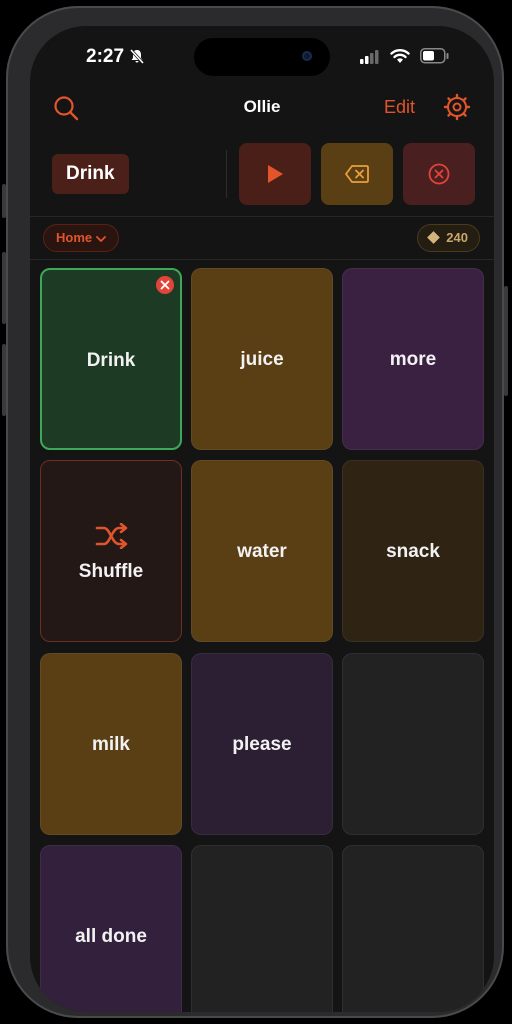 The image size is (512, 1024). Describe the element at coordinates (4, 380) in the screenshot. I see `volume-down-button` at that location.